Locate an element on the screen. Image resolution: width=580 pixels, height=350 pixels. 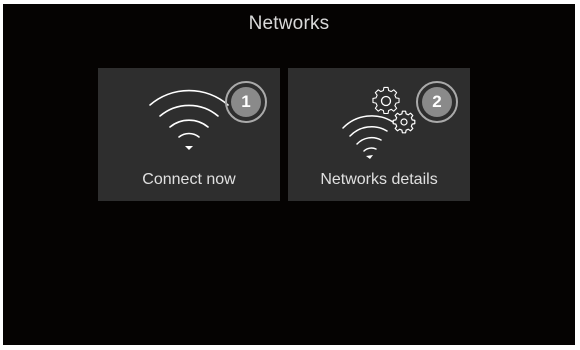
tile-label: Connect now is located at coordinates (189, 179).